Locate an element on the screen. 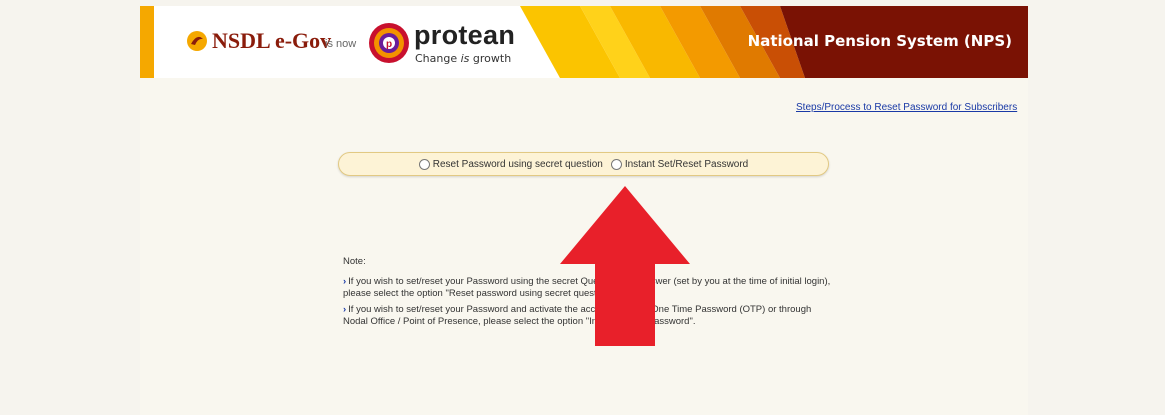 The image size is (1165, 415). instant-reset-label: Instant Set/Reset Password is located at coordinates (686, 164).